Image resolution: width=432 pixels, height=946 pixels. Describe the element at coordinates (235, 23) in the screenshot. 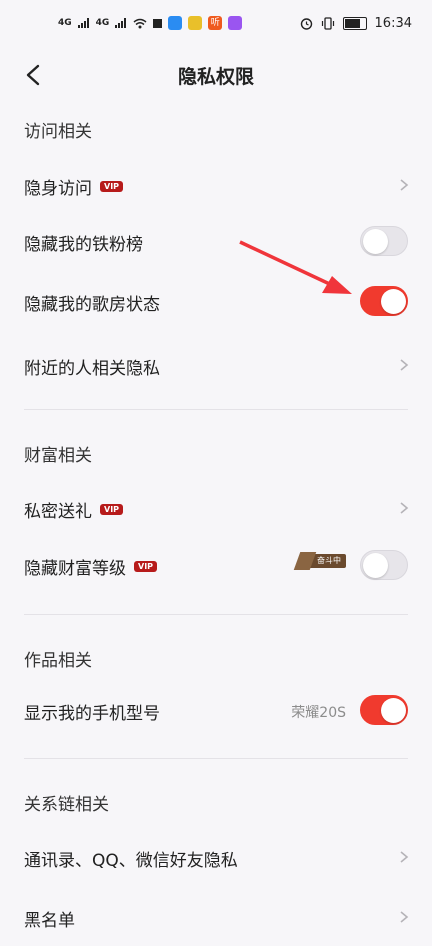

I see `app-icon-purple` at that location.